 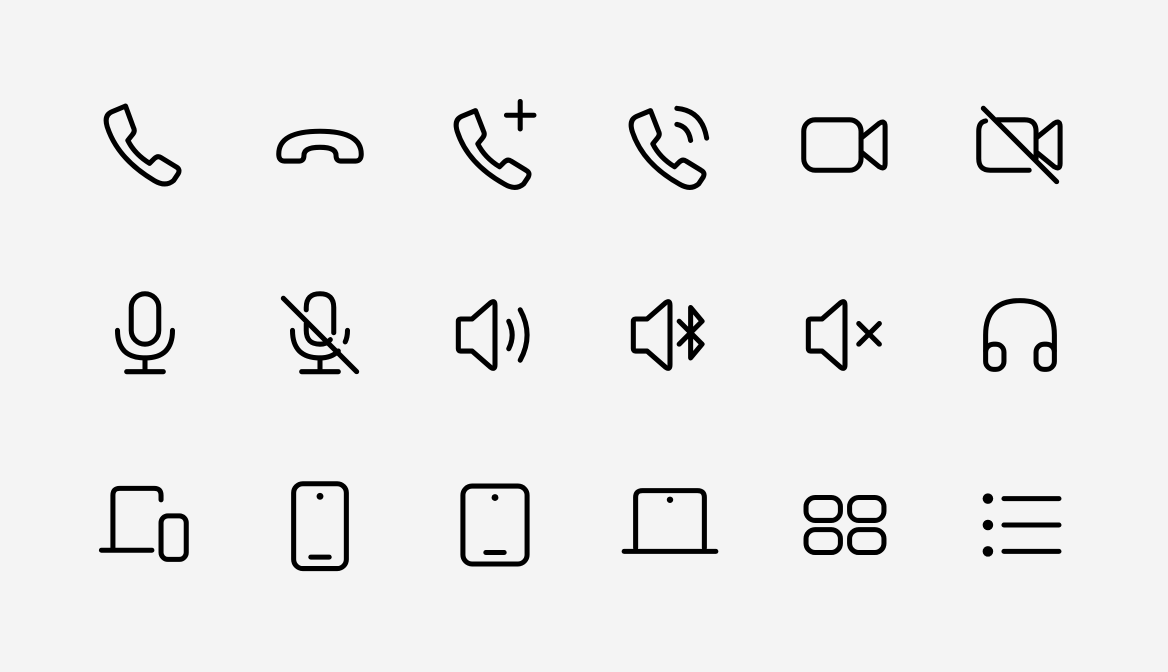 I want to click on smartphone-icon, so click(x=320, y=525).